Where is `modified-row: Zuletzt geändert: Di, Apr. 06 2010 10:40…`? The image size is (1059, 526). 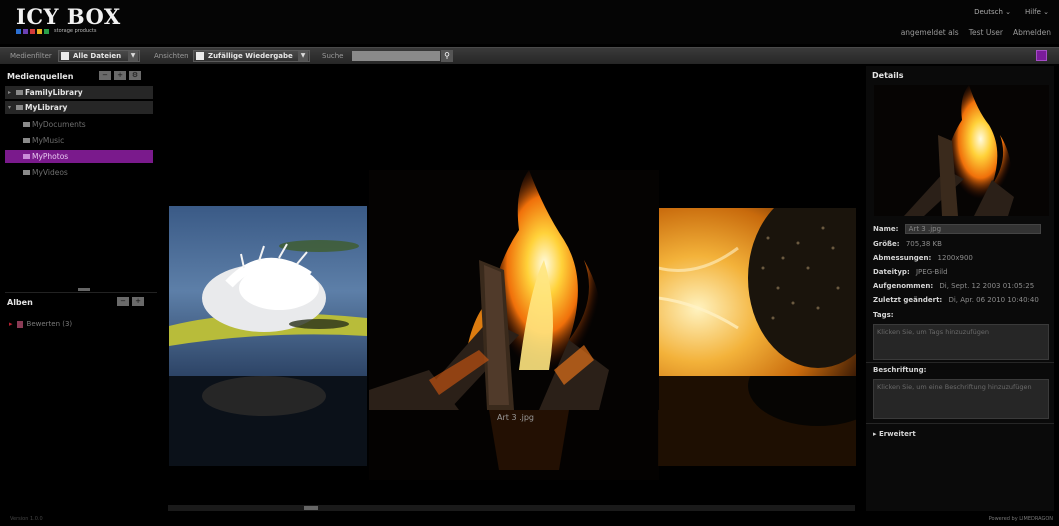 modified-row: Zuletzt geändert: Di, Apr. 06 2010 10:40… is located at coordinates (956, 300).